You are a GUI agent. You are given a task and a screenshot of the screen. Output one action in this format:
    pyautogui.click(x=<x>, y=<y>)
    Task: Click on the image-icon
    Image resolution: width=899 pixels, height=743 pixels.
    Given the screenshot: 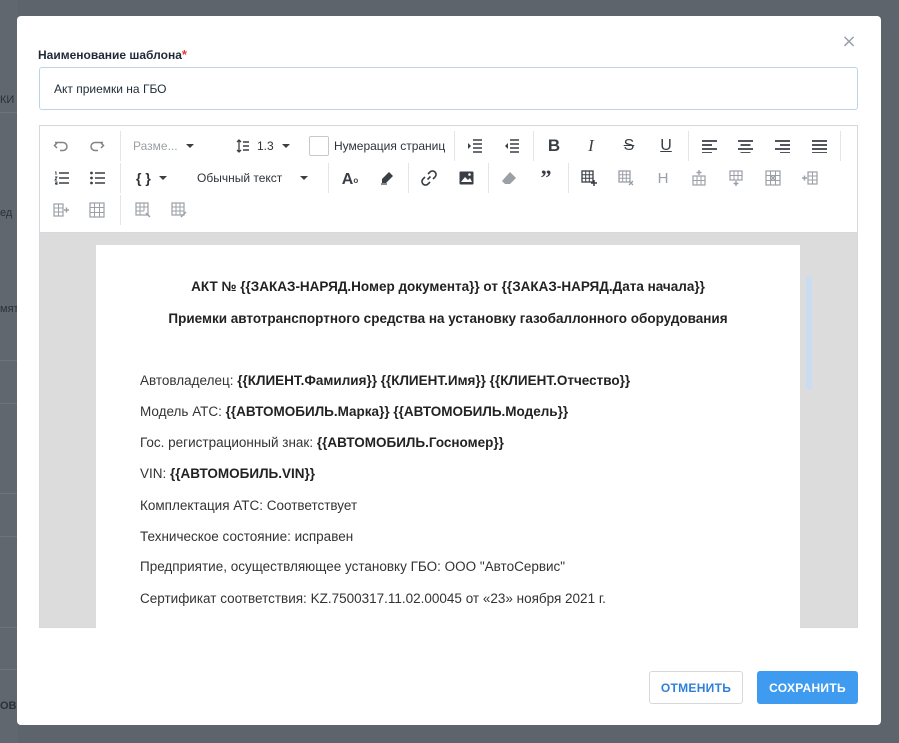 What is the action you would take?
    pyautogui.click(x=466, y=178)
    